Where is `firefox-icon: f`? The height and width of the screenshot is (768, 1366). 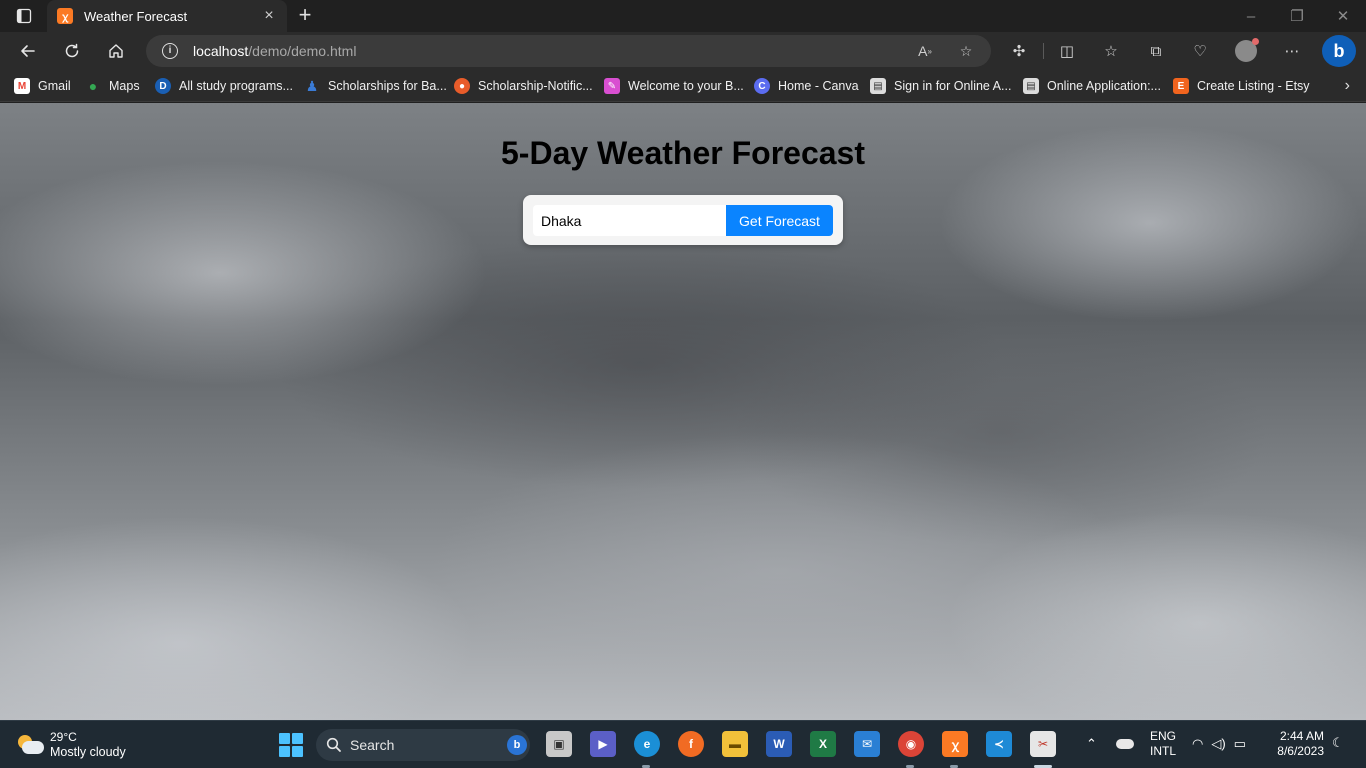 firefox-icon: f is located at coordinates (691, 744).